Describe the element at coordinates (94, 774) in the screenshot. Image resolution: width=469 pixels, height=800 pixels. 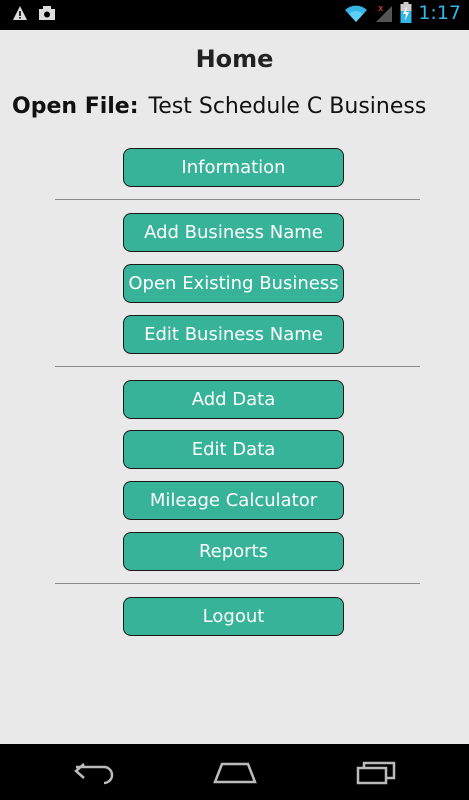
I see `back-icon` at that location.